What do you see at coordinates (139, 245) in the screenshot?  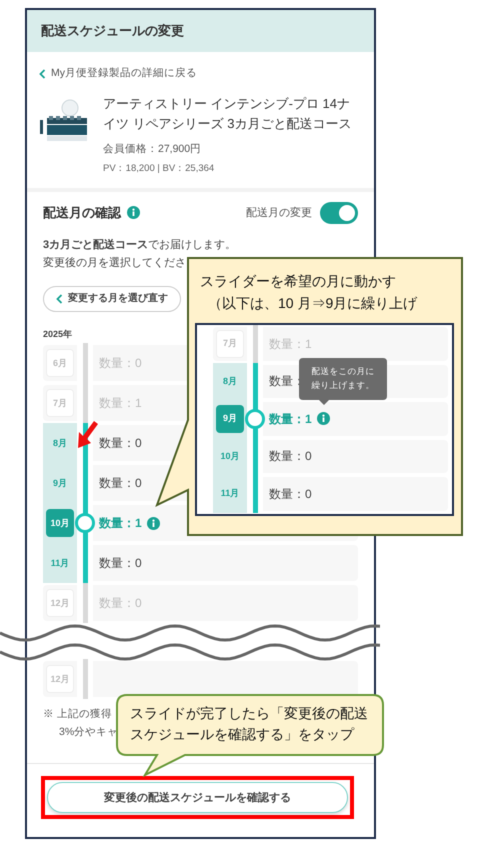 I see `message-text: 3カ月ごと配送コースでお届けします。` at bounding box center [139, 245].